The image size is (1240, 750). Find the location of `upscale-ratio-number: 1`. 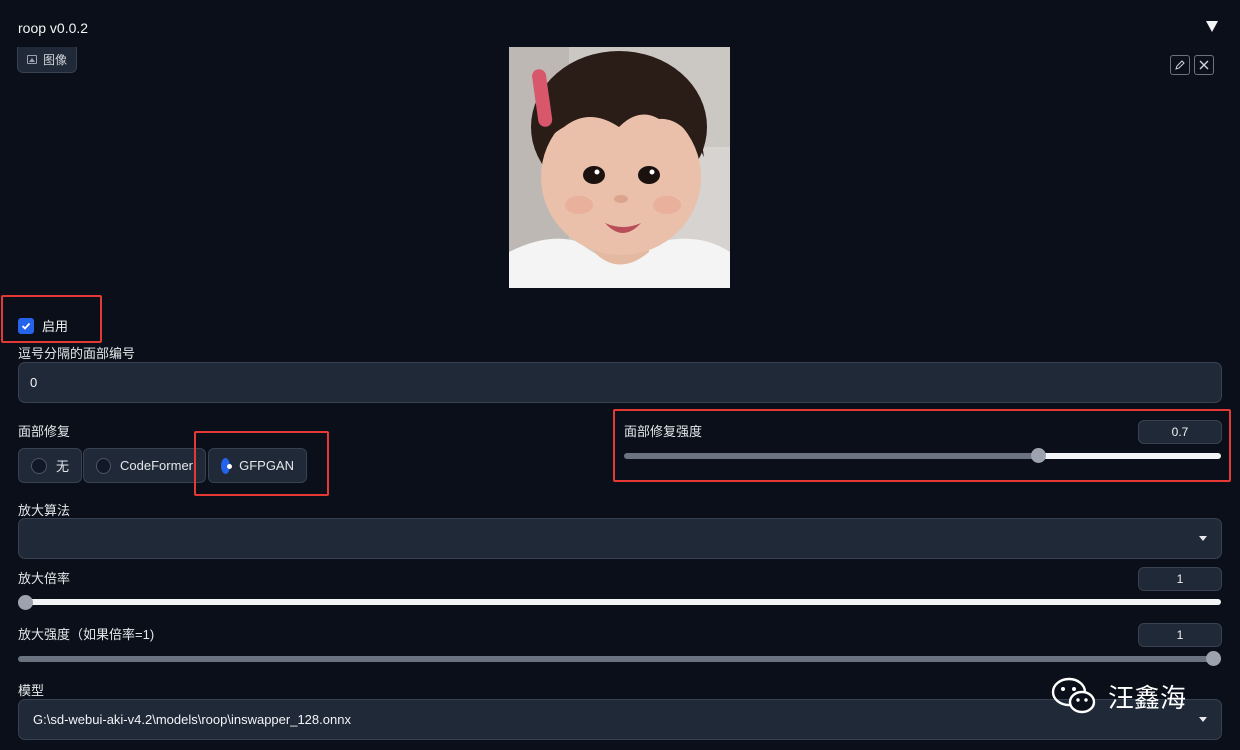

upscale-ratio-number: 1 is located at coordinates (1180, 579).